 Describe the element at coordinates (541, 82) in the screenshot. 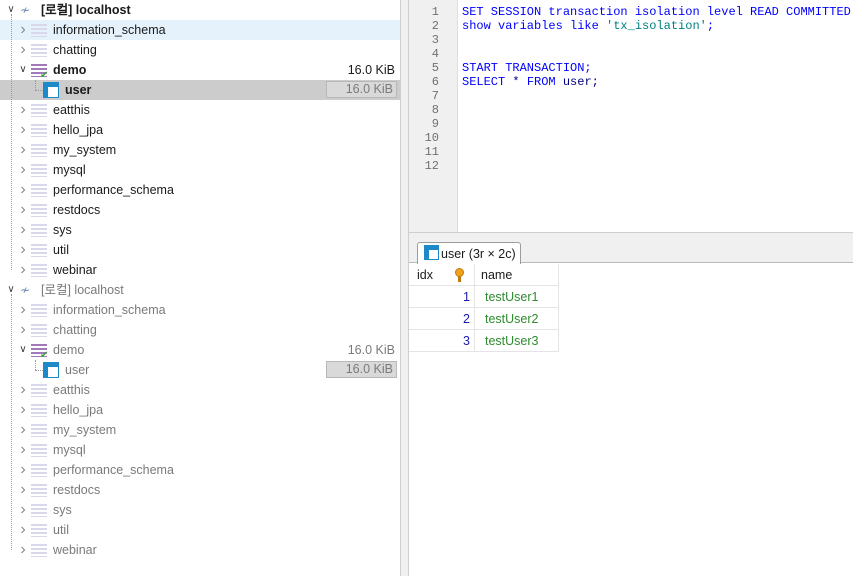

I see `keyword-token: FROM` at that location.